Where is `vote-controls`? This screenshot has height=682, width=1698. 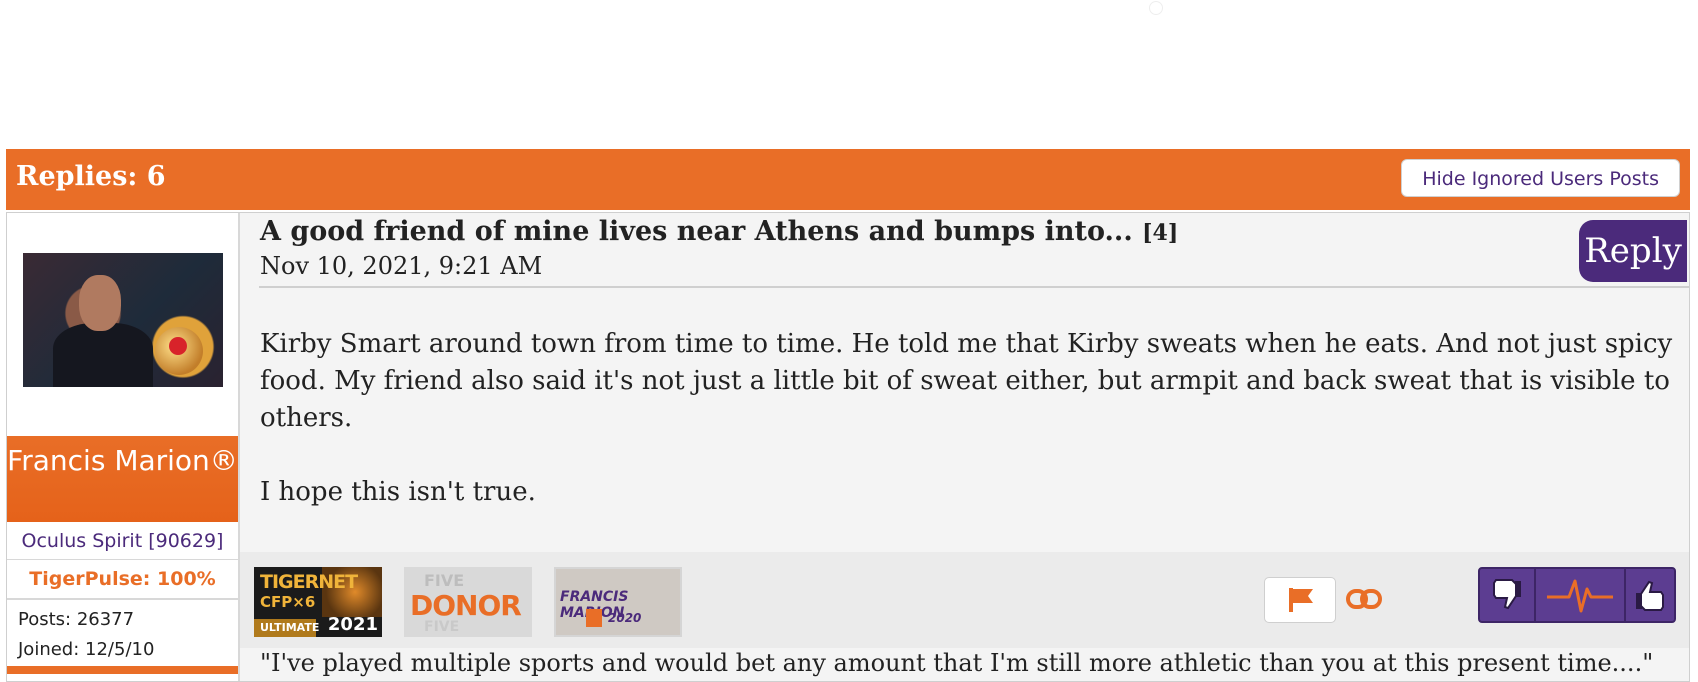
vote-controls is located at coordinates (1577, 595).